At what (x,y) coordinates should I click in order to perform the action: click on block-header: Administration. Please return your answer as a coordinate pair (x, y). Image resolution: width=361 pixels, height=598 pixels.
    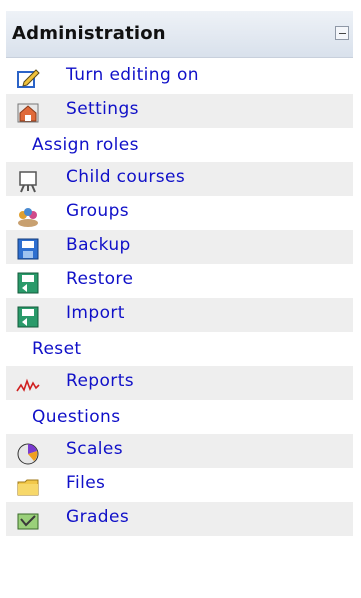
    Looking at the image, I should click on (179, 34).